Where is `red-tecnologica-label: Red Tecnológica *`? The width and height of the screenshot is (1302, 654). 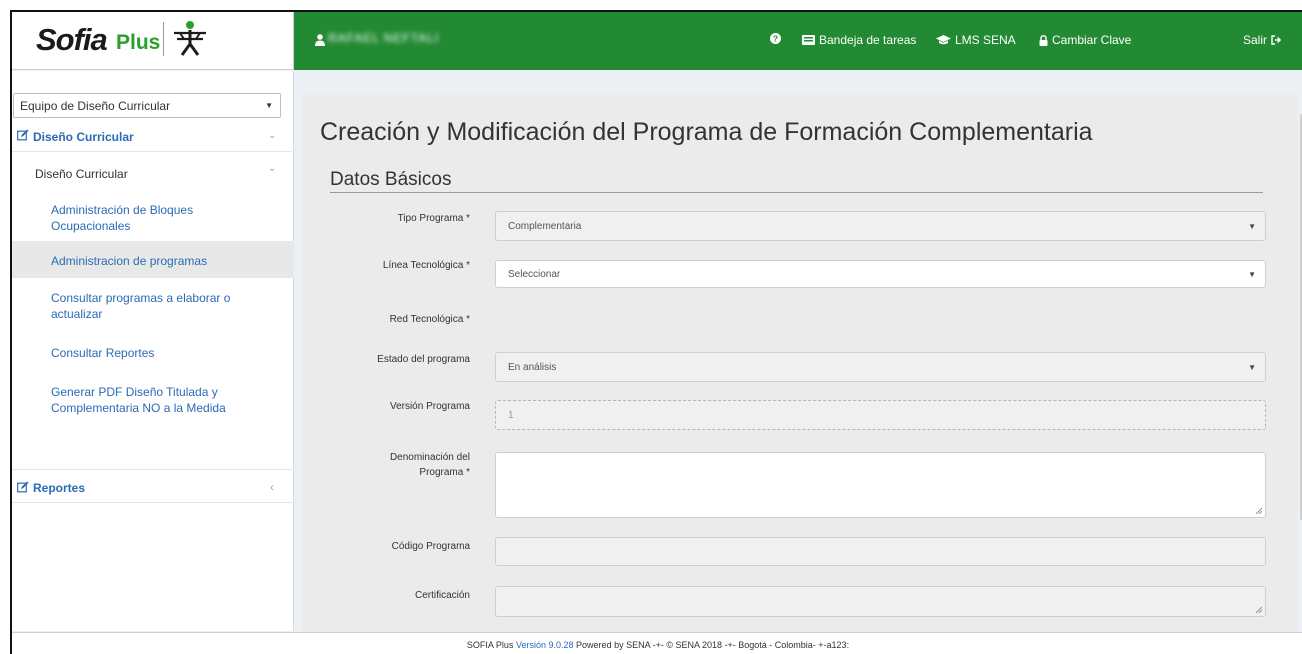 red-tecnologica-label: Red Tecnológica * is located at coordinates (429, 319).